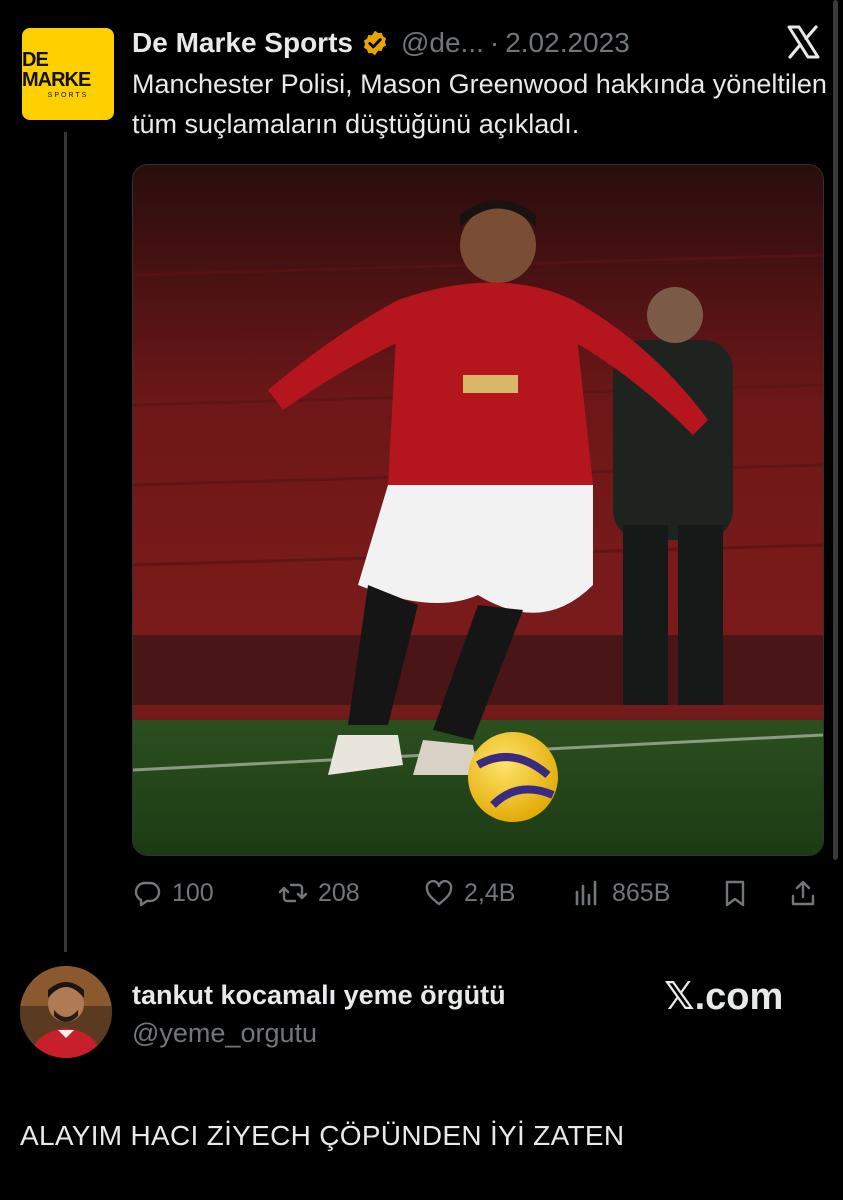  I want to click on avatar-logo-text: DE MARKE, so click(56, 69).